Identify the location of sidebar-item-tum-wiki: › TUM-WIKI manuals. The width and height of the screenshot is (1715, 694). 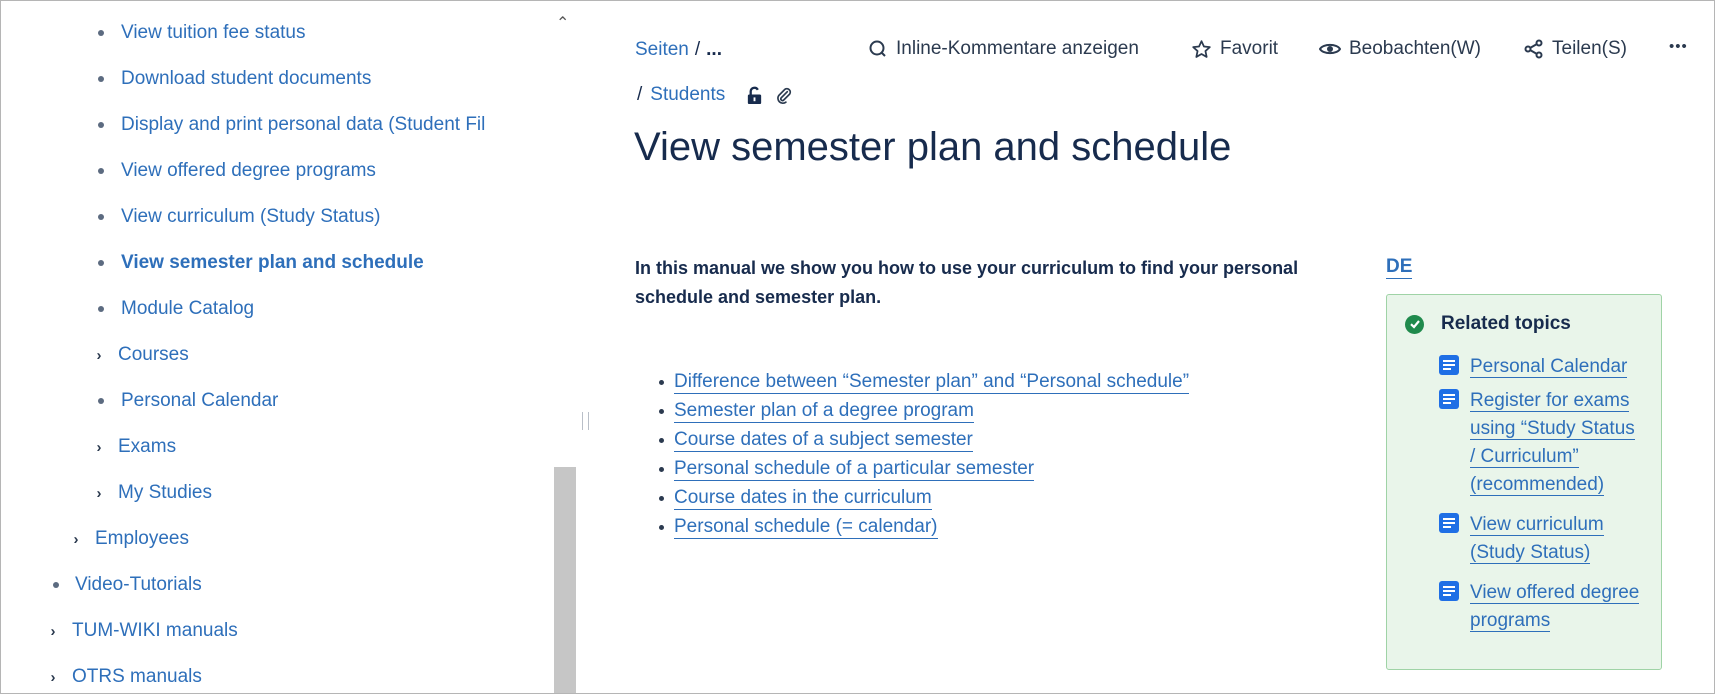
(141, 631).